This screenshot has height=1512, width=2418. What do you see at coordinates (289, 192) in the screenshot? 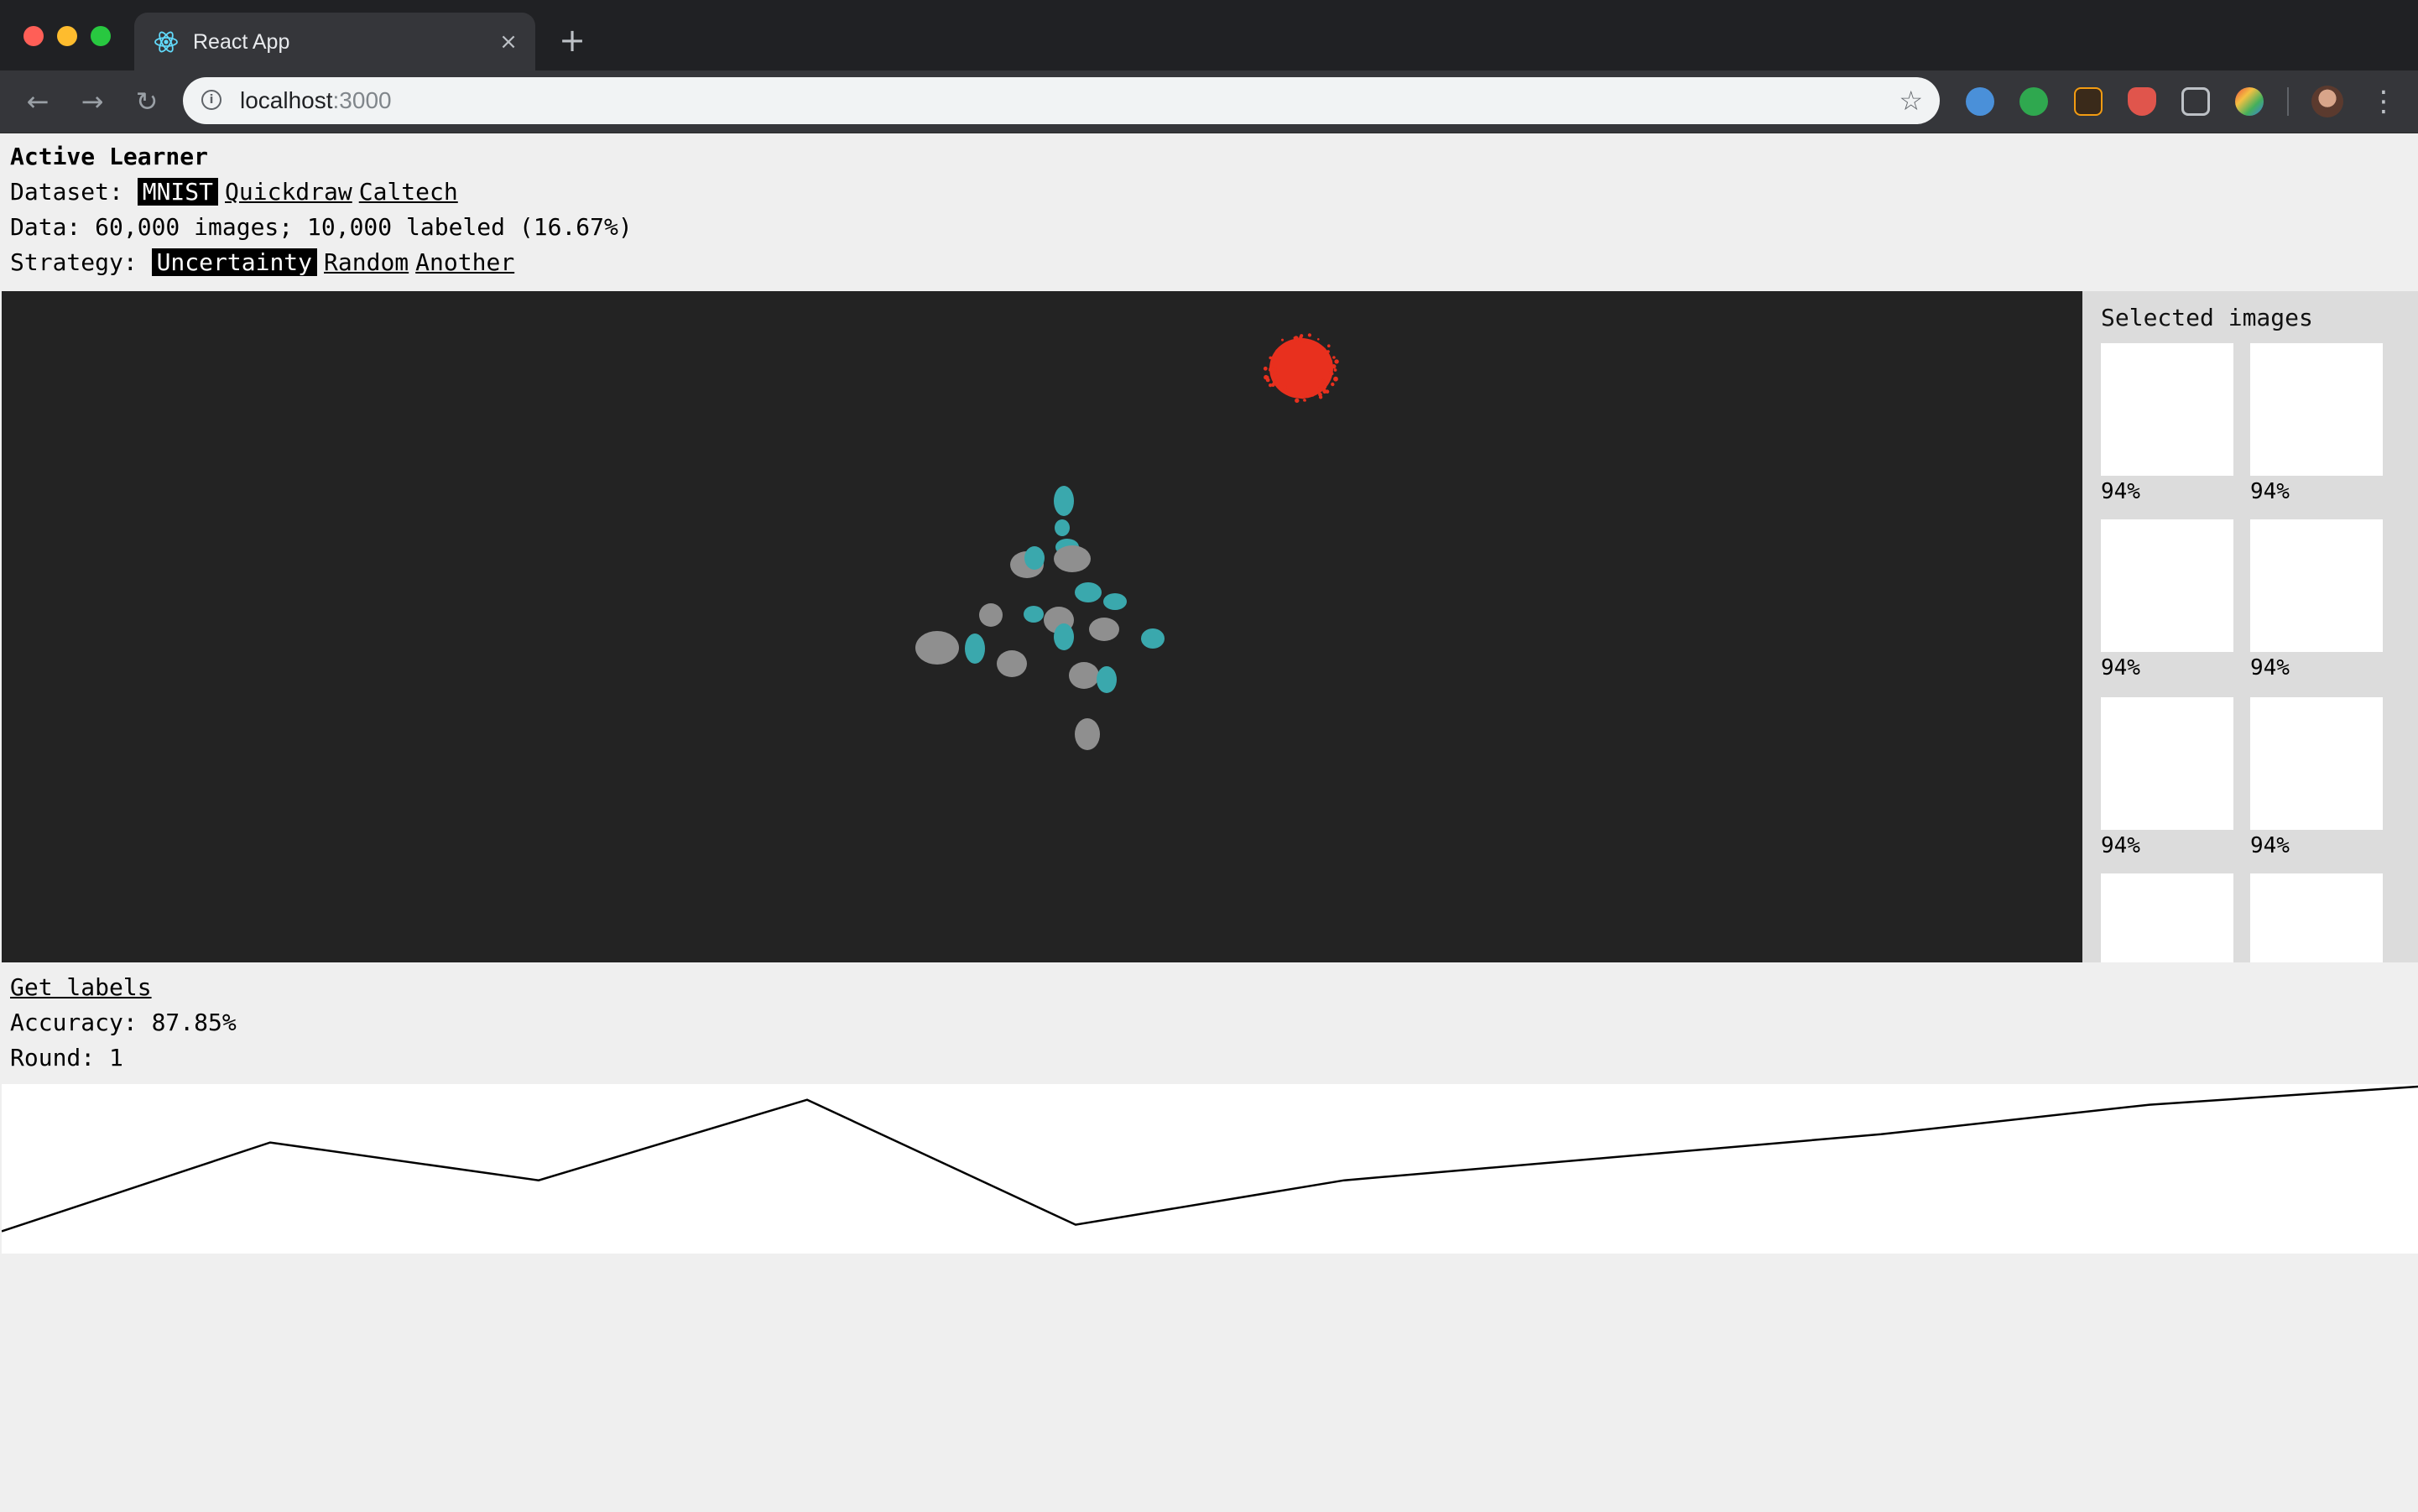
I see `dataset-option-quickdraw: Quickdraw` at bounding box center [289, 192].